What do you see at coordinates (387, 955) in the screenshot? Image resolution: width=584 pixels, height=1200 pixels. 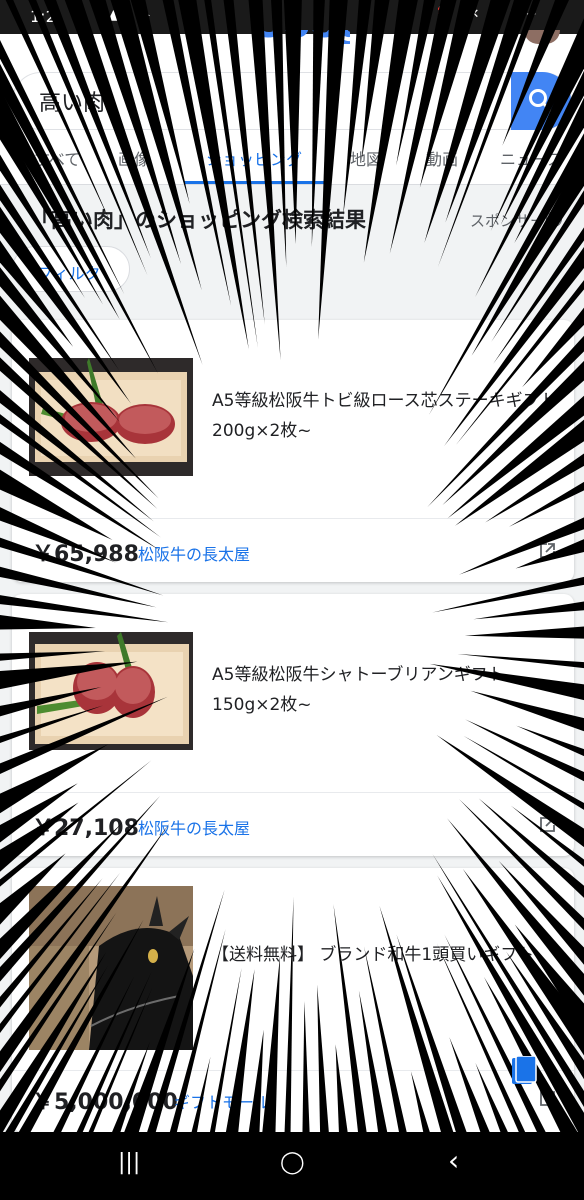 I see `product-title: 【送料無料】 ブランド和牛1頭買いギフト` at bounding box center [387, 955].